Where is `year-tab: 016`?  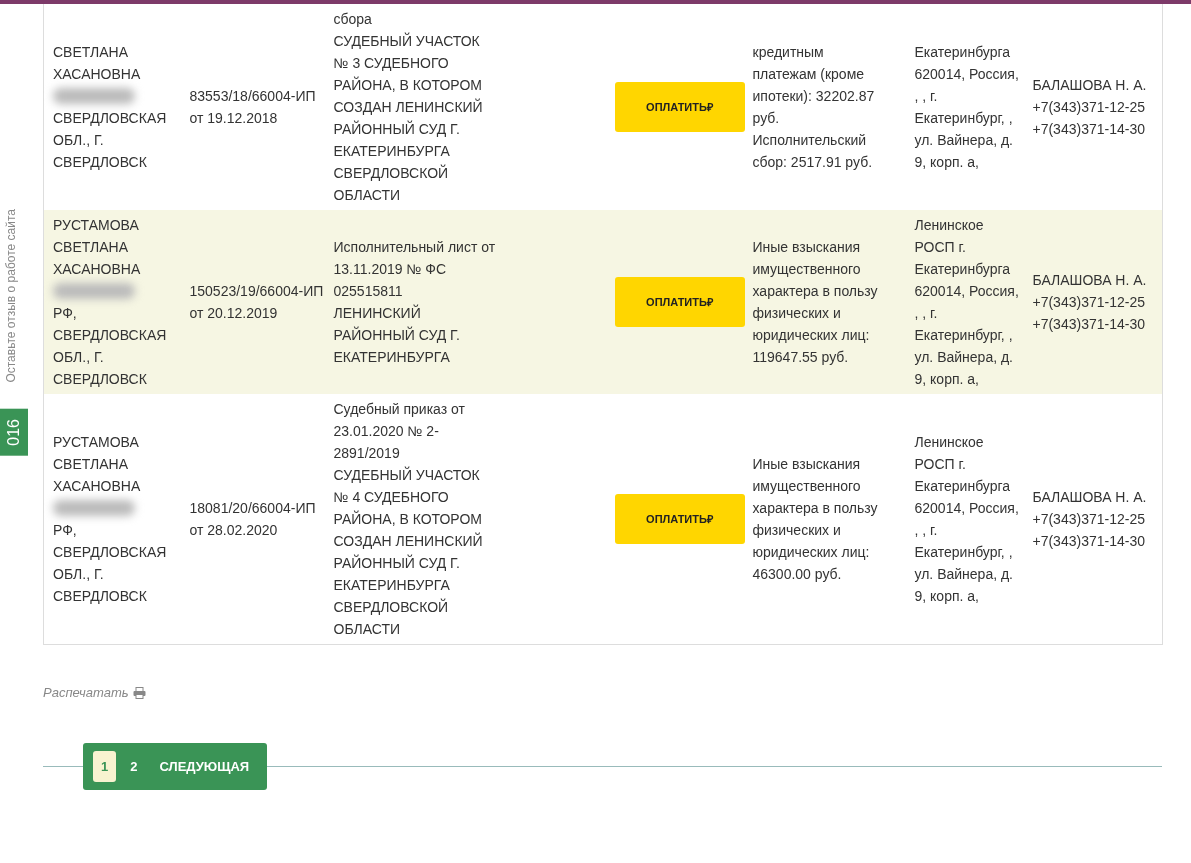 year-tab: 016 is located at coordinates (14, 432).